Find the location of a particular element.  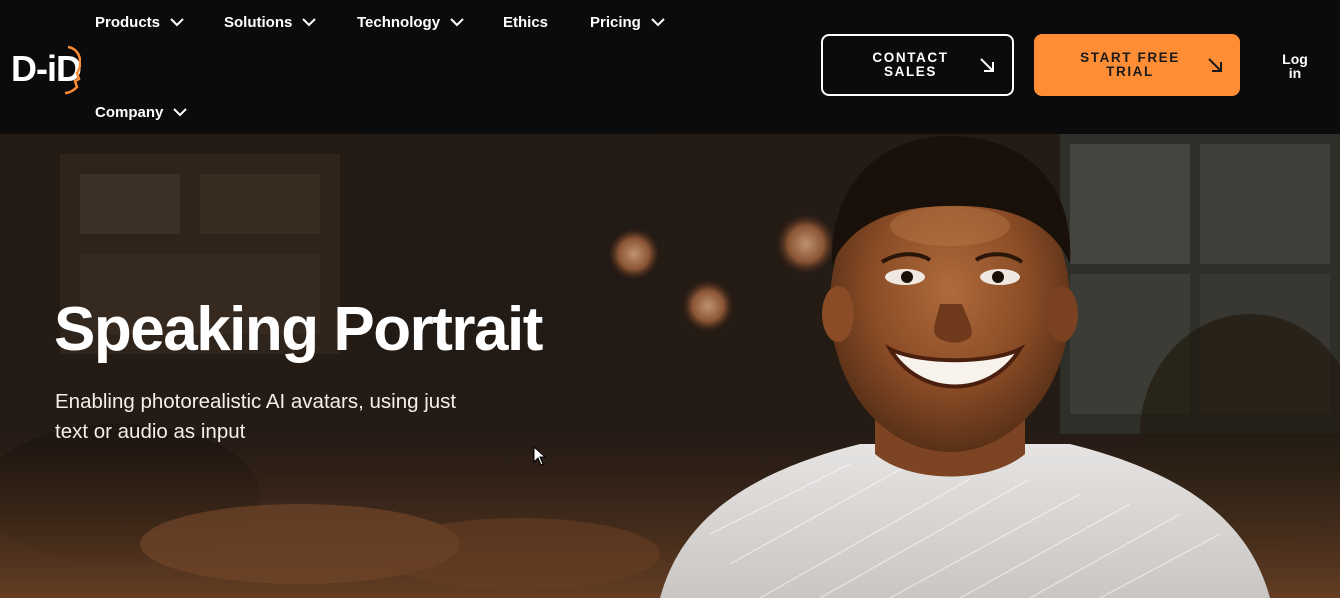

nav-technology-label: Technology is located at coordinates (399, 22).